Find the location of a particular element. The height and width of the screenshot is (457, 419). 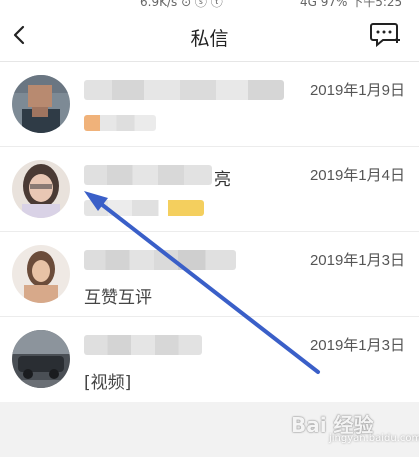

status-bar: 6.9K/s ⊙ ⓢ ⓣ 4G 97% 下午5:25 is located at coordinates (209, 5).